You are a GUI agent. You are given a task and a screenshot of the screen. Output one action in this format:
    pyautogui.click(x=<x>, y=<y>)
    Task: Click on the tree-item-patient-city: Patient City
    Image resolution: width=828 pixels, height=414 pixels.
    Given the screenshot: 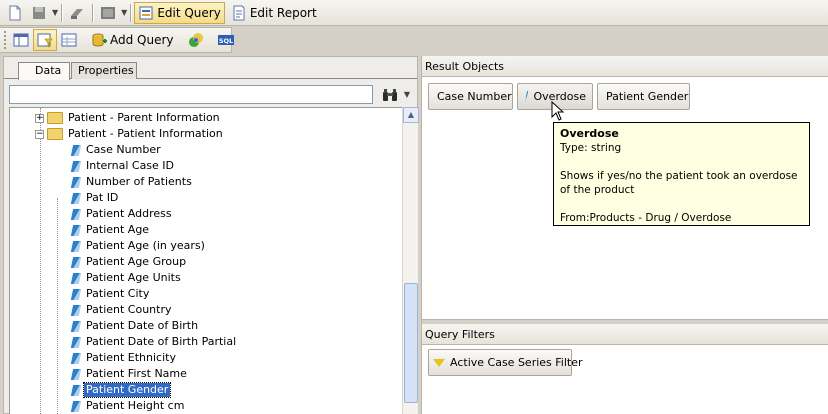 What is the action you would take?
    pyautogui.click(x=110, y=294)
    